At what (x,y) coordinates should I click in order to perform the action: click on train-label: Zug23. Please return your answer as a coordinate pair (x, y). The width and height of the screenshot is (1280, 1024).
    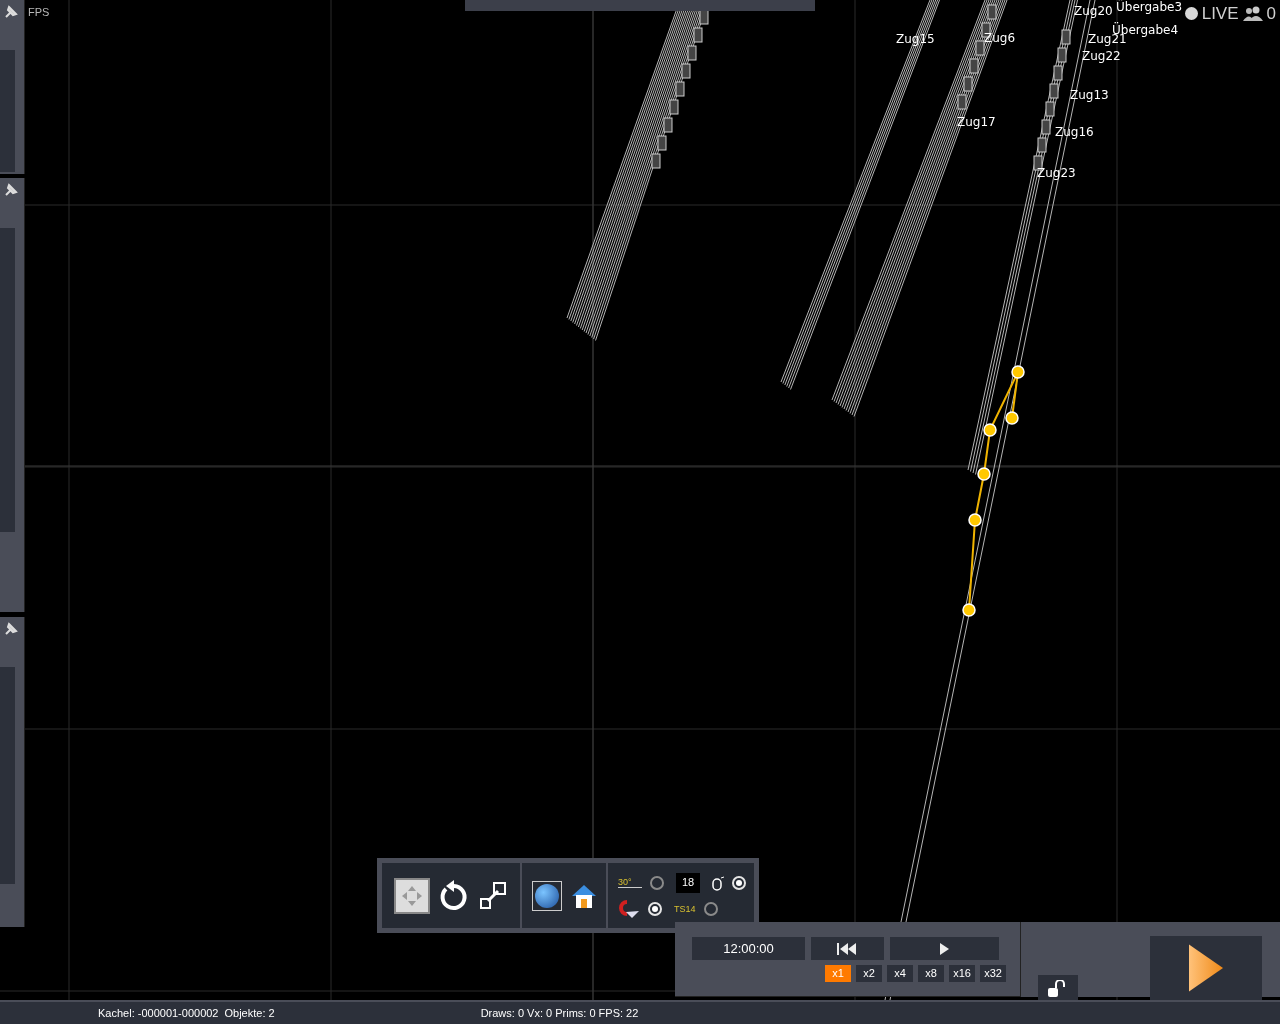
    Looking at the image, I should click on (1056, 173).